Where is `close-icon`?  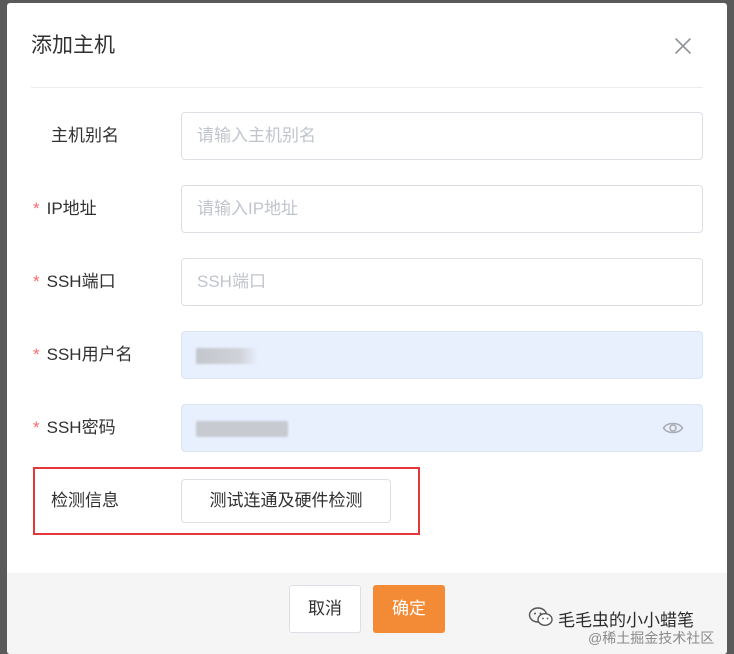
close-icon is located at coordinates (683, 46).